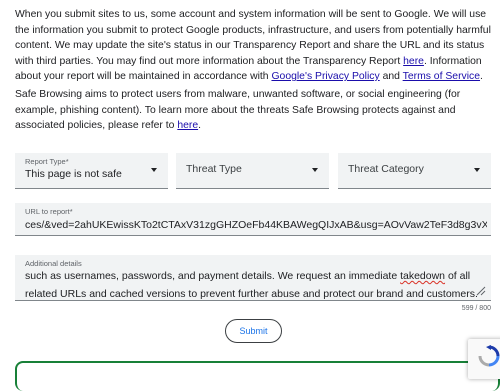 The height and width of the screenshot is (391, 500). What do you see at coordinates (413, 61) in the screenshot?
I see `transparency-report-link: here` at bounding box center [413, 61].